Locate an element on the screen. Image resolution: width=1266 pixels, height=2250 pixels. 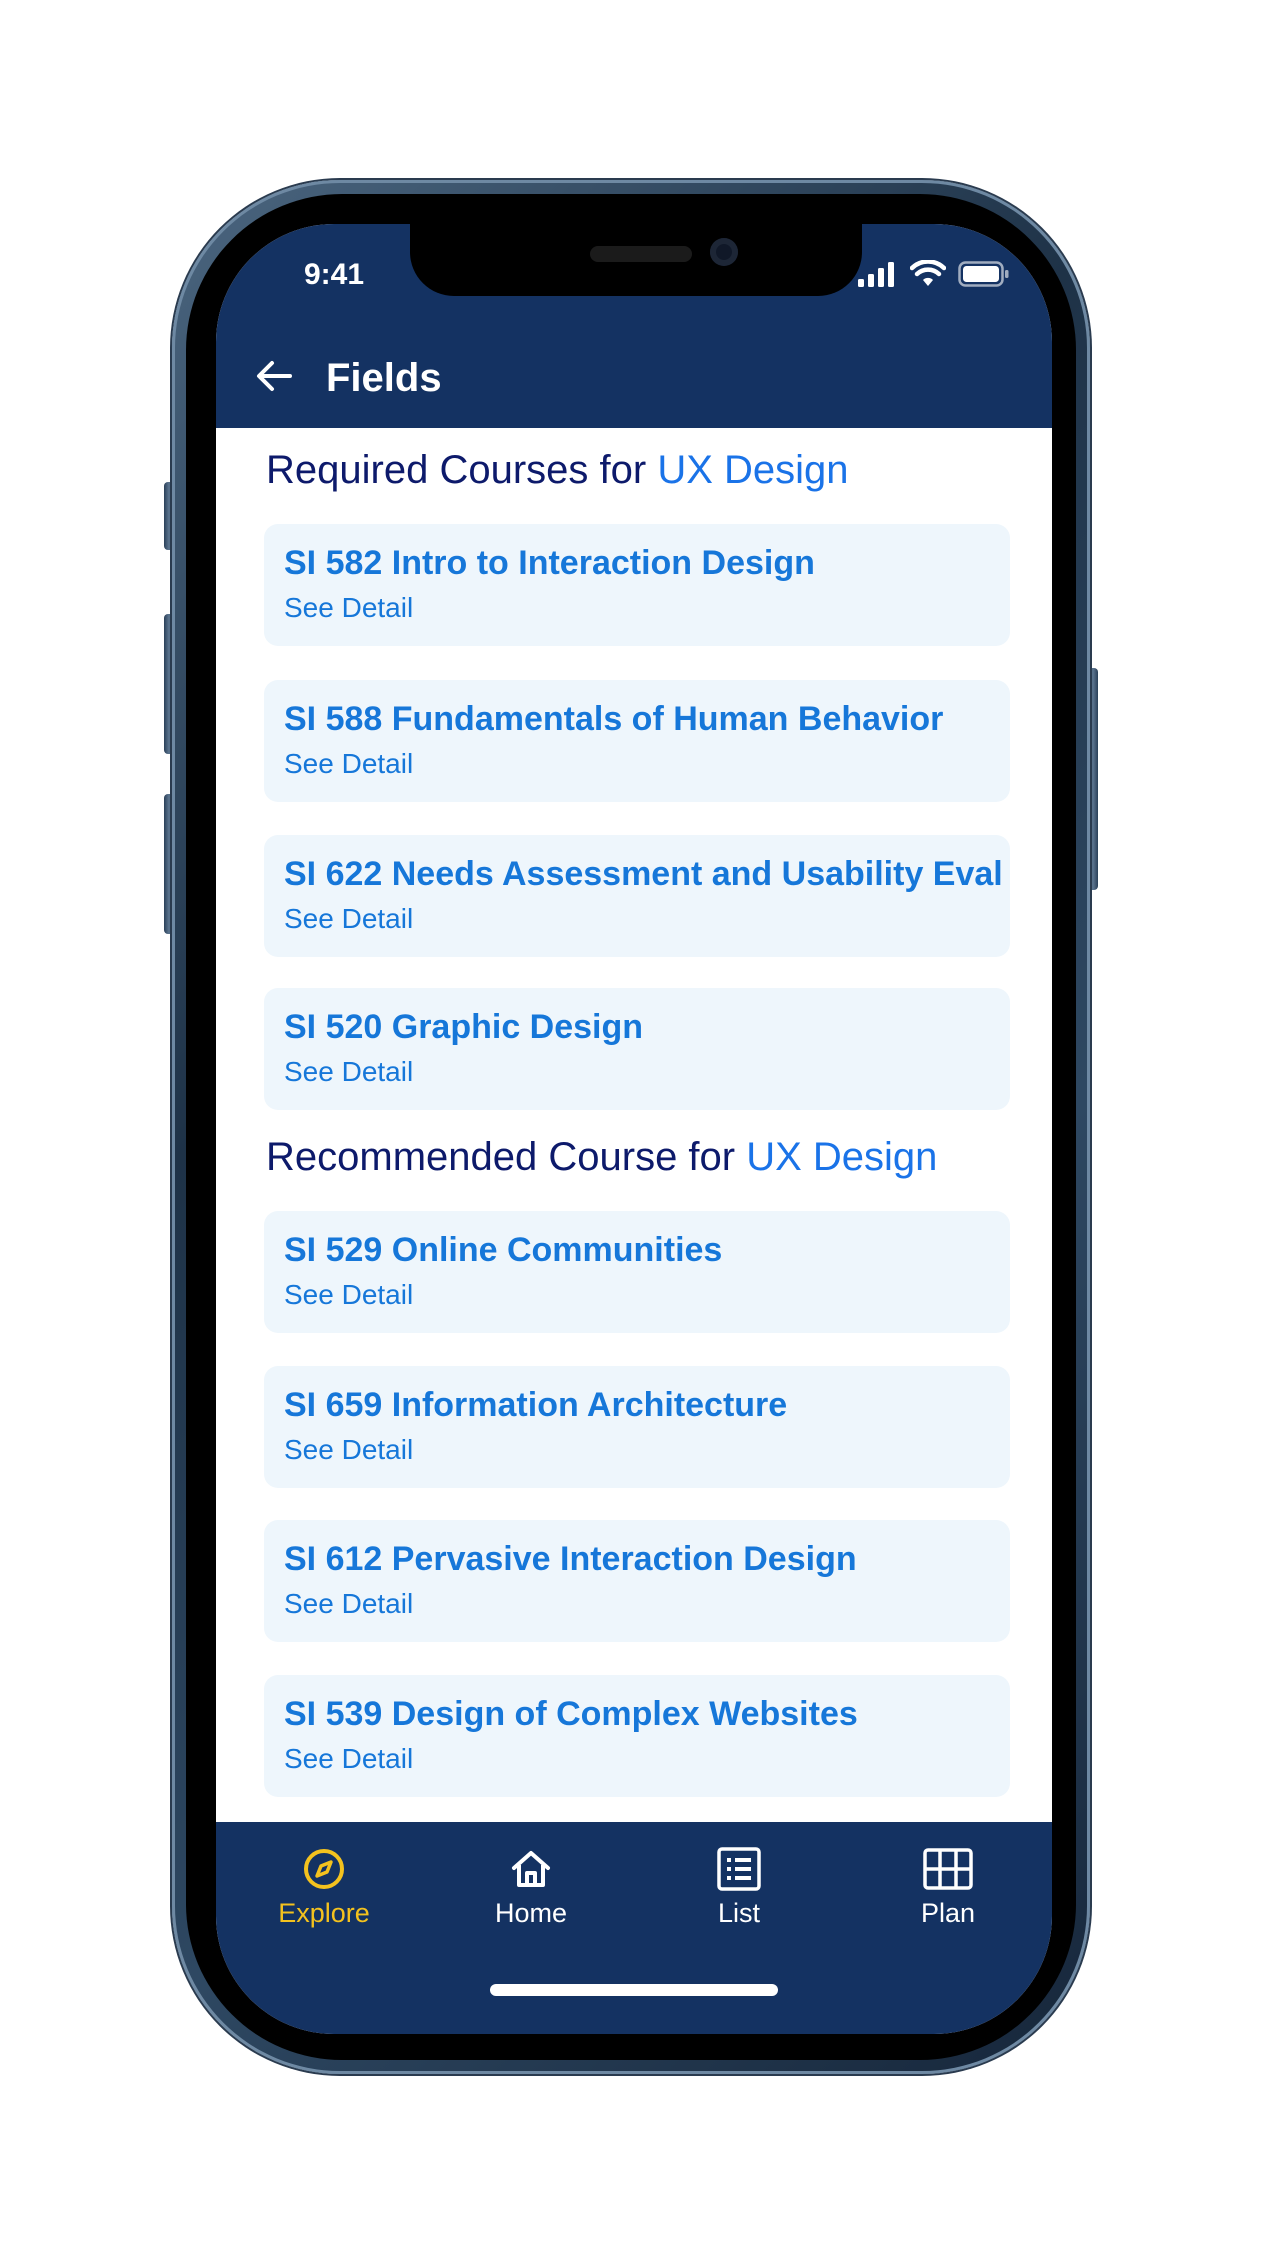
status-icons is located at coordinates (934, 276).